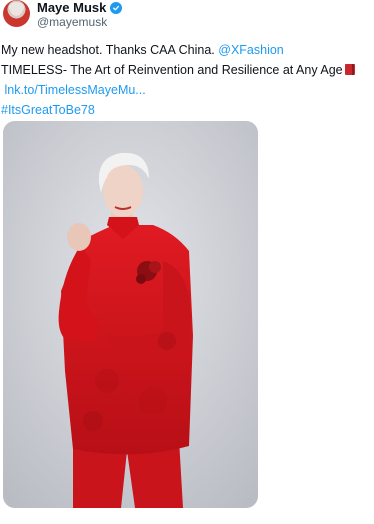 Image resolution: width=374 pixels, height=524 pixels. What do you see at coordinates (187, 110) in the screenshot?
I see `tweet-line-4: #ItsGreatToBe78` at bounding box center [187, 110].